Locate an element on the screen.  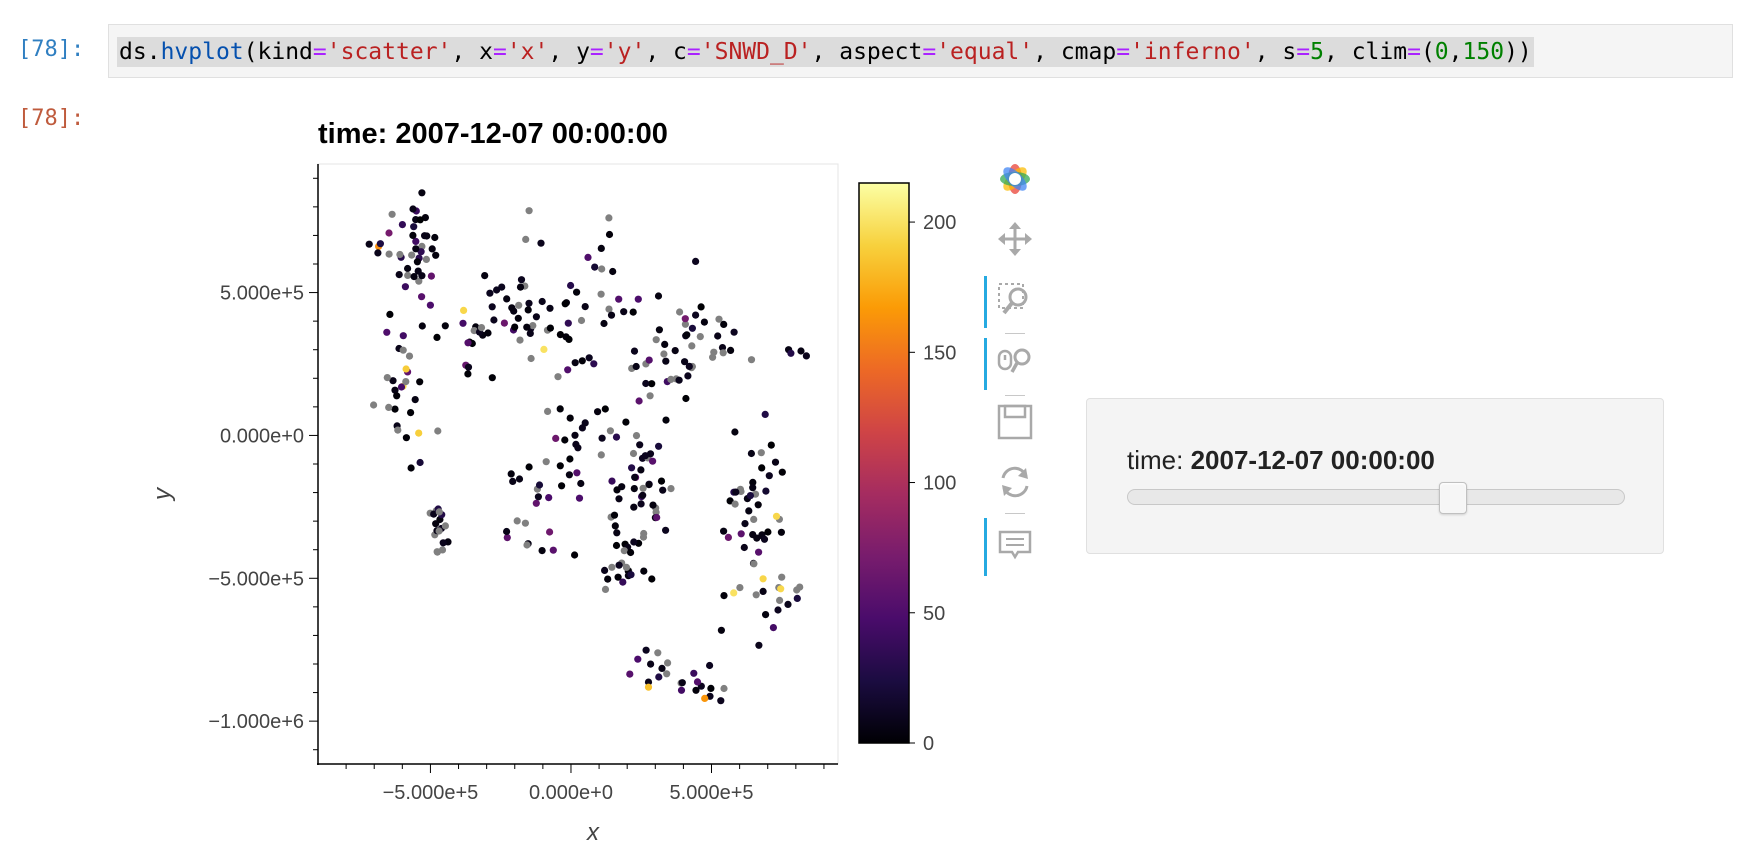
bokeh-logo-icon is located at coordinates (1015, 179).